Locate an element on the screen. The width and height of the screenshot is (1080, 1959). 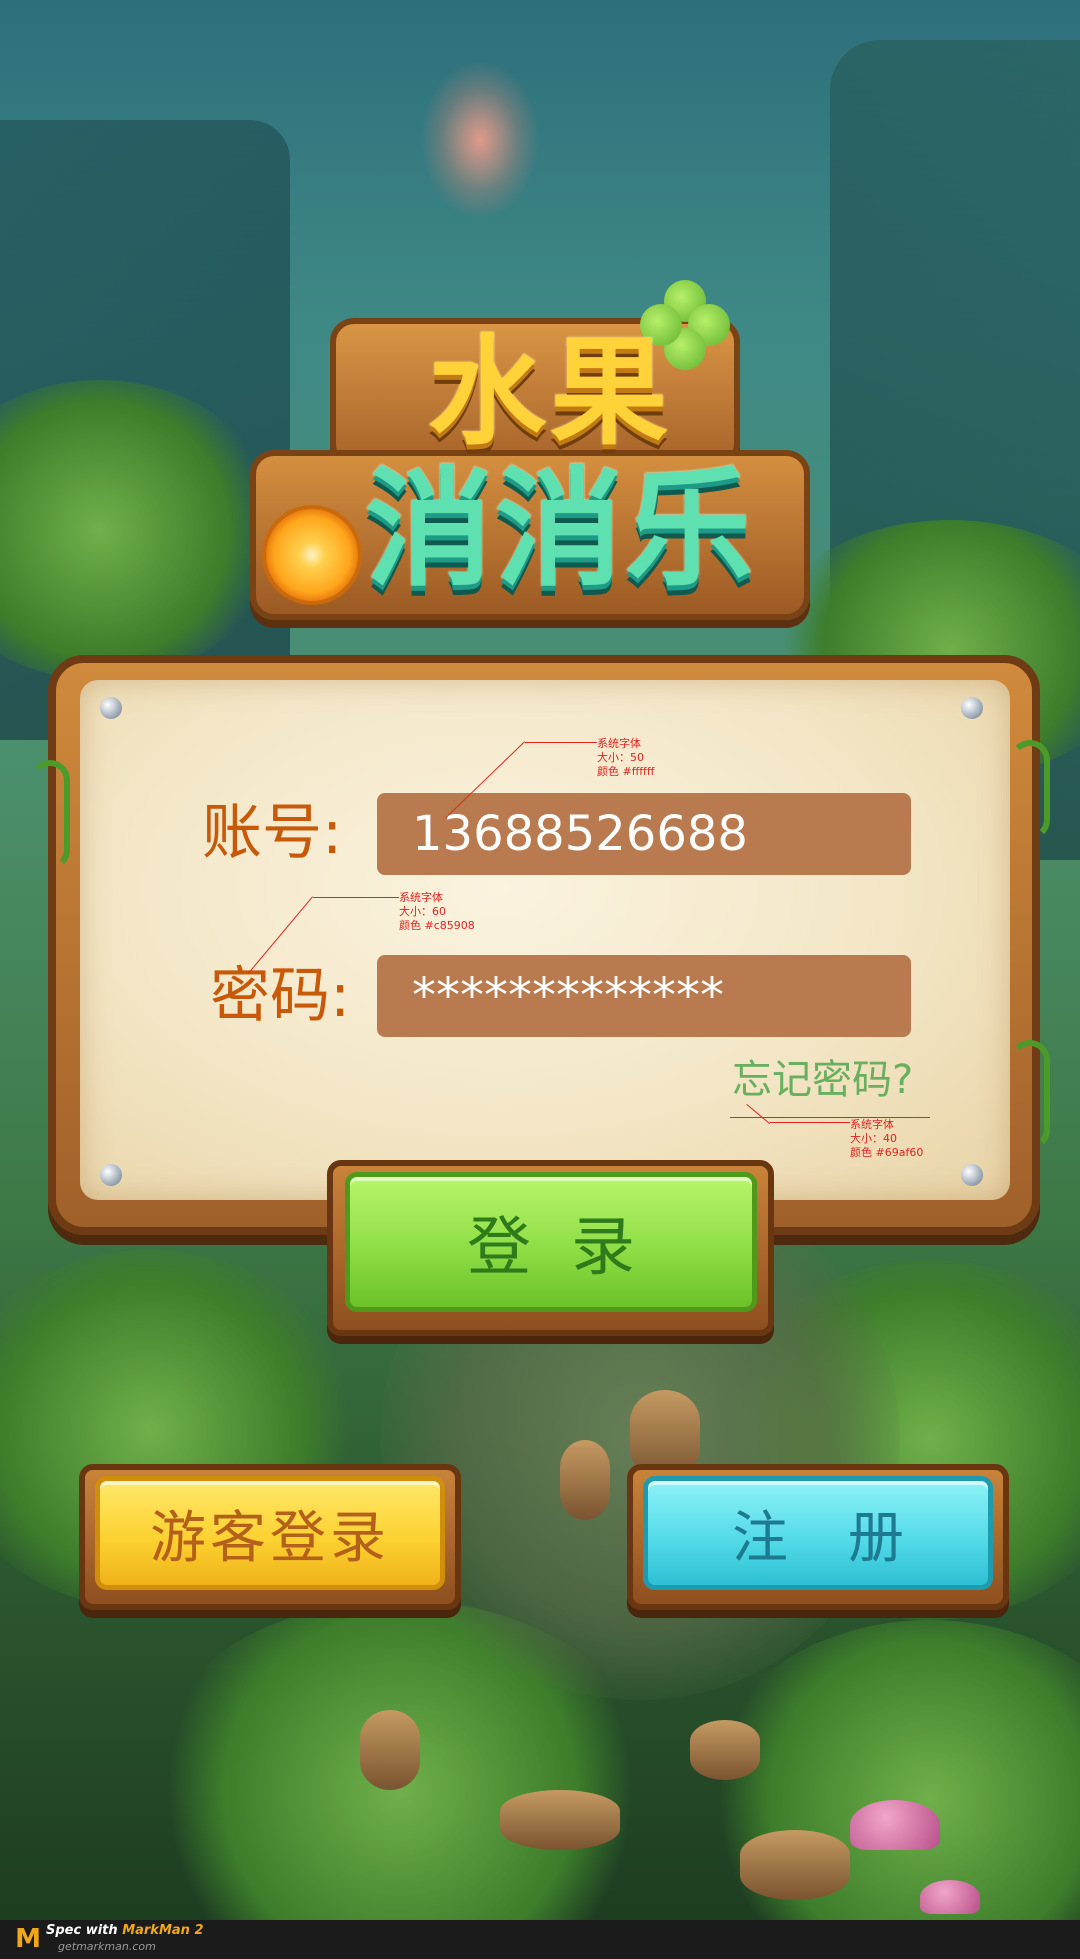
annotation-account-color: 颜色 #ffffff is located at coordinates (626, 771).